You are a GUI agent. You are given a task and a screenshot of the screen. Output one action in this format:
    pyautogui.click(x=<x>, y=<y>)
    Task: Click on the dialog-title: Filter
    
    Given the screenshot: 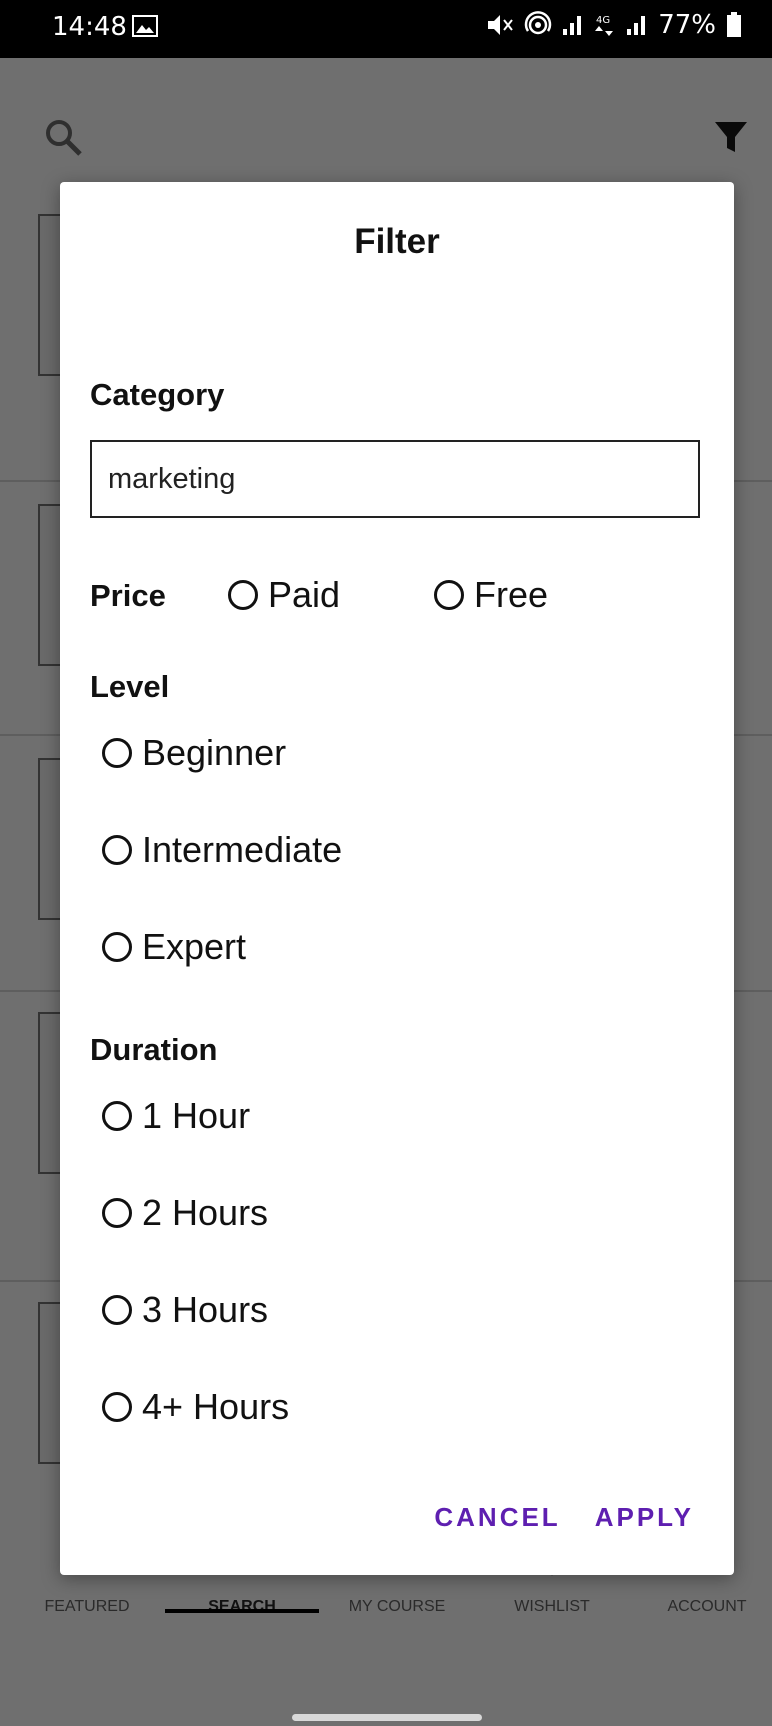 What is the action you would take?
    pyautogui.click(x=397, y=241)
    